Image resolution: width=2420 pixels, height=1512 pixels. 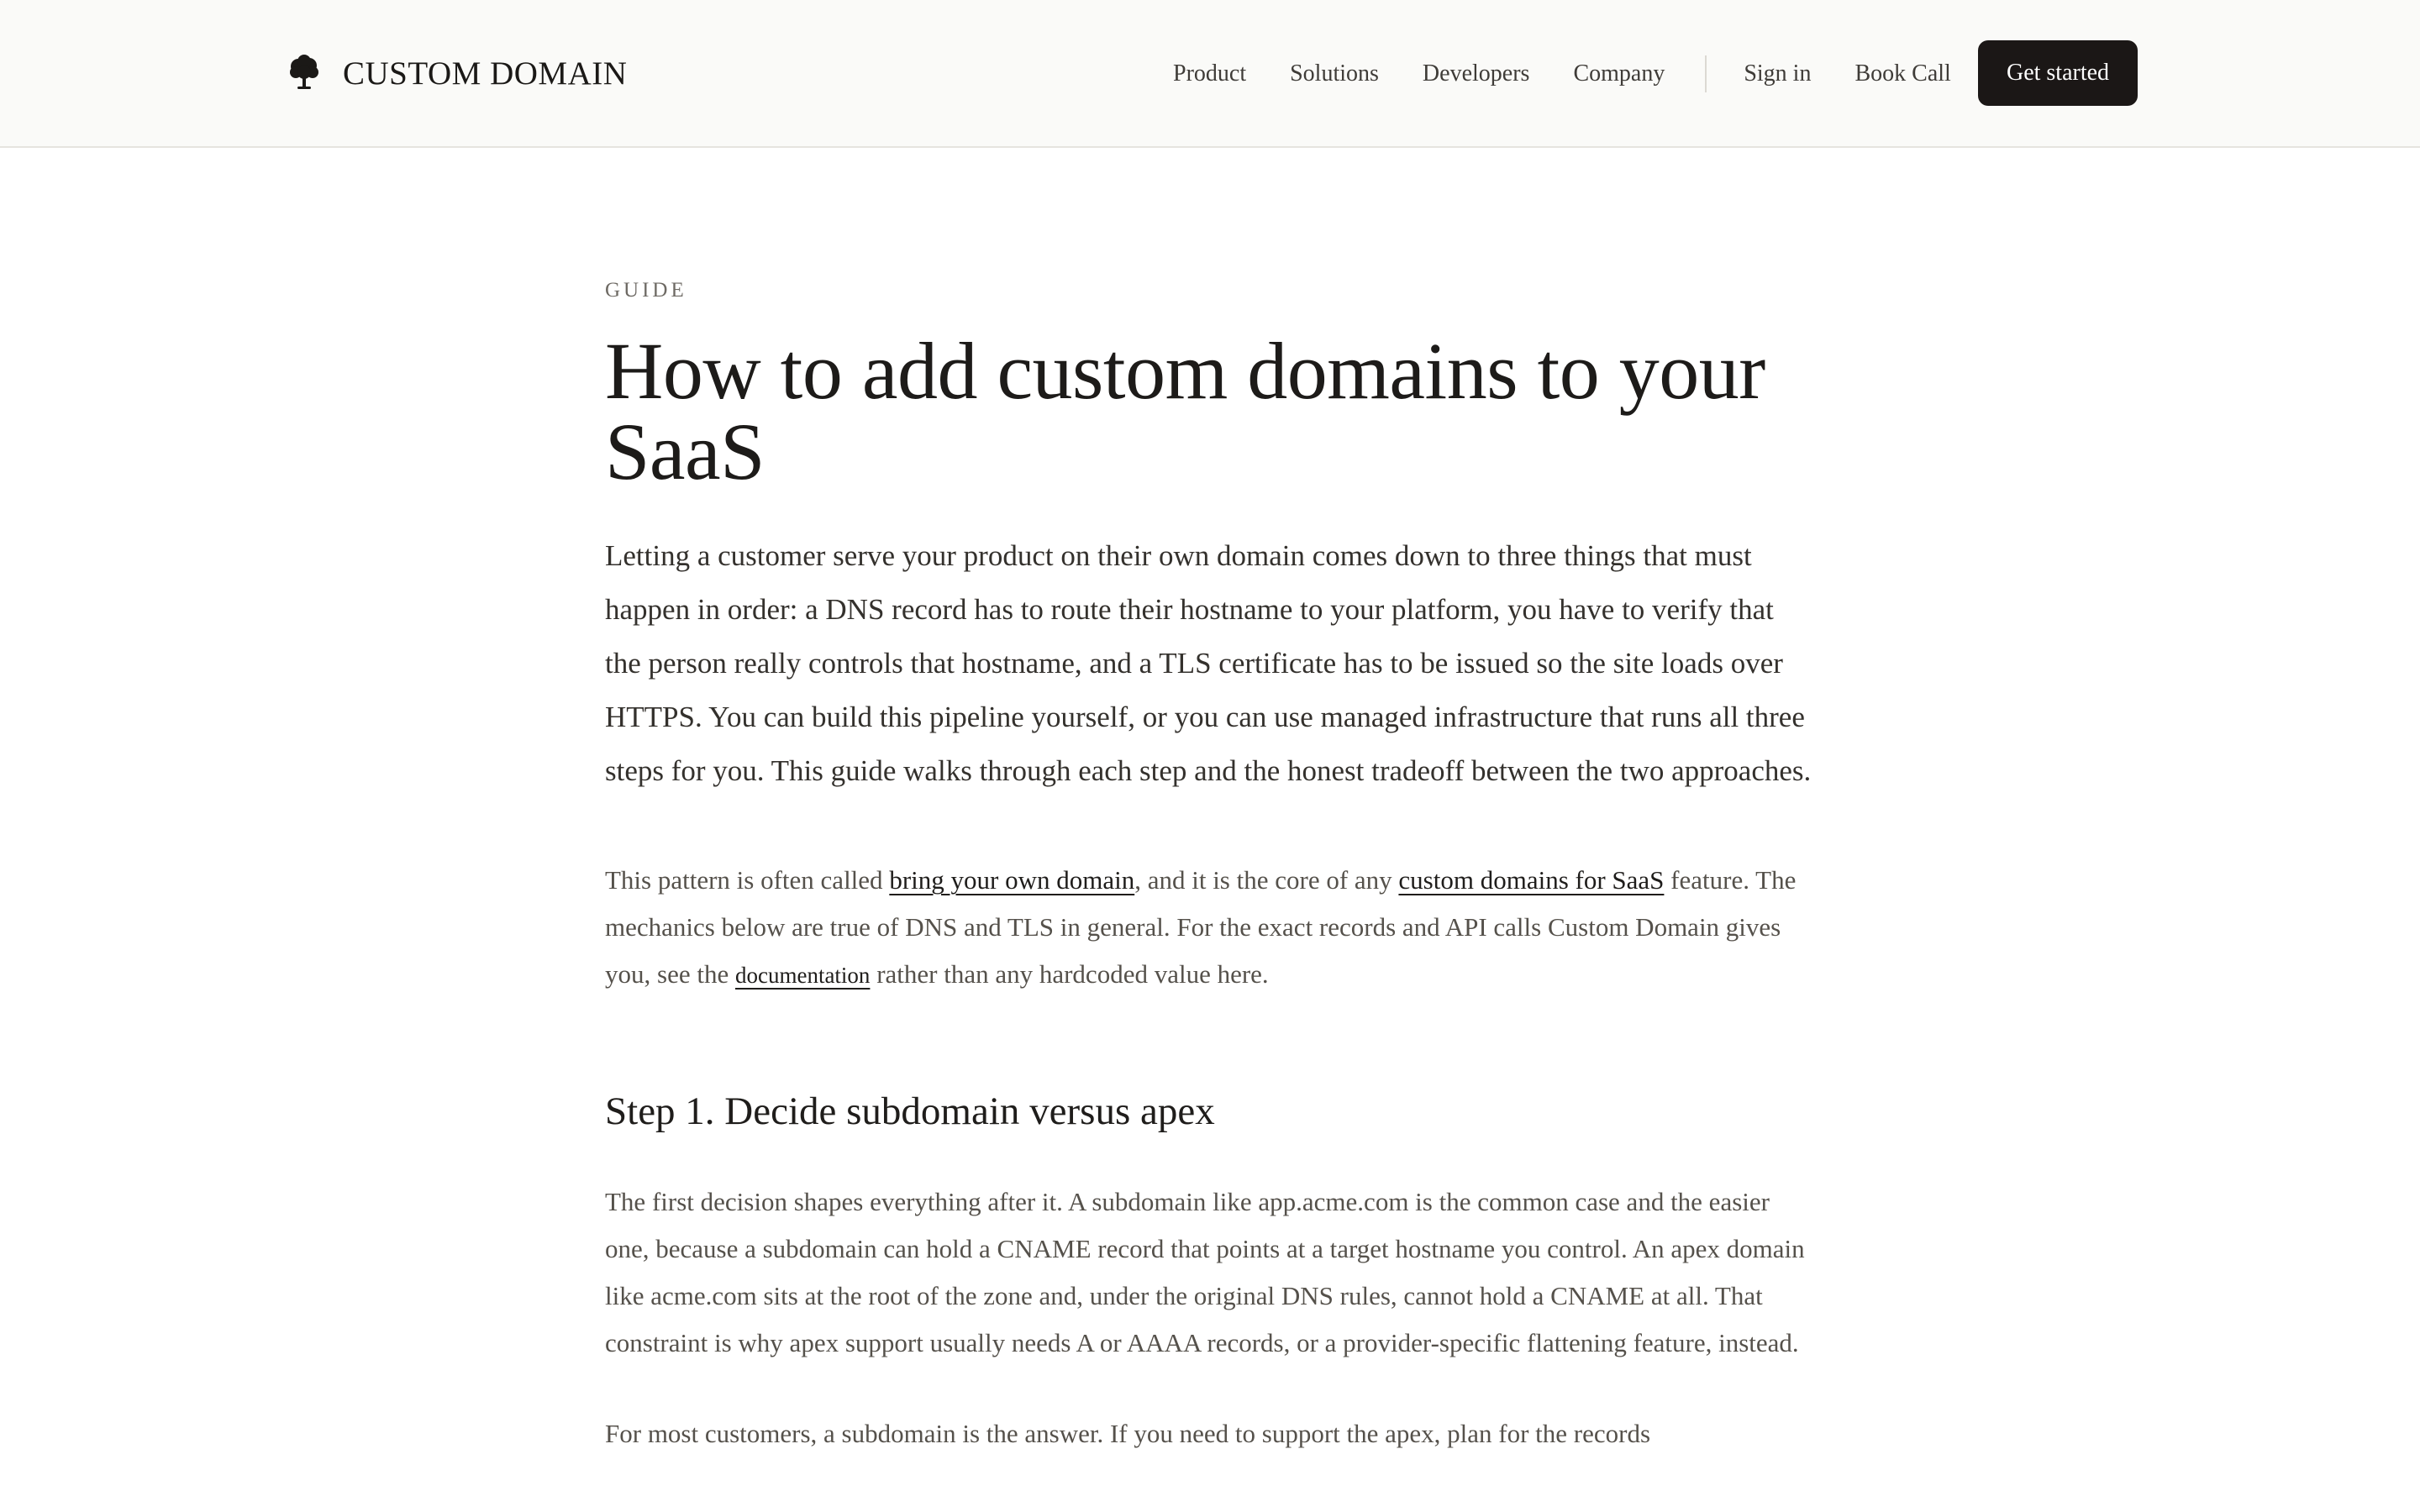 I want to click on intro-text-2: , and it is the core of any, so click(x=1266, y=880).